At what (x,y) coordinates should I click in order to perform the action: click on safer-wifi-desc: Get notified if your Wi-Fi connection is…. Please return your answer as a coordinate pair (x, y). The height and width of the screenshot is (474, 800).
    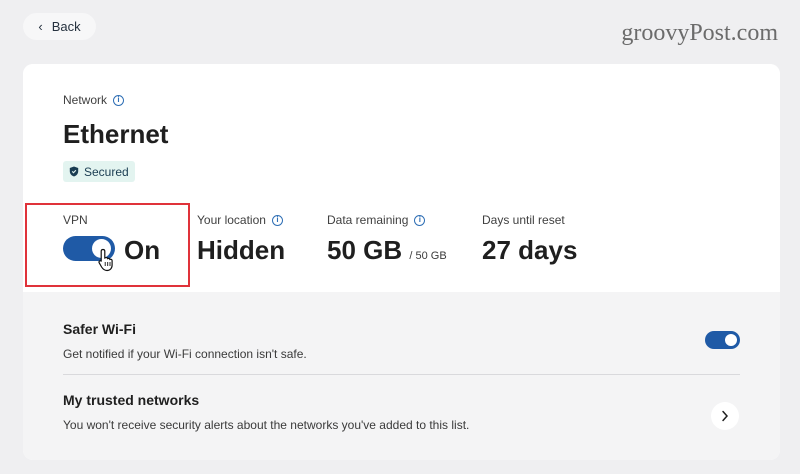
    Looking at the image, I should click on (185, 354).